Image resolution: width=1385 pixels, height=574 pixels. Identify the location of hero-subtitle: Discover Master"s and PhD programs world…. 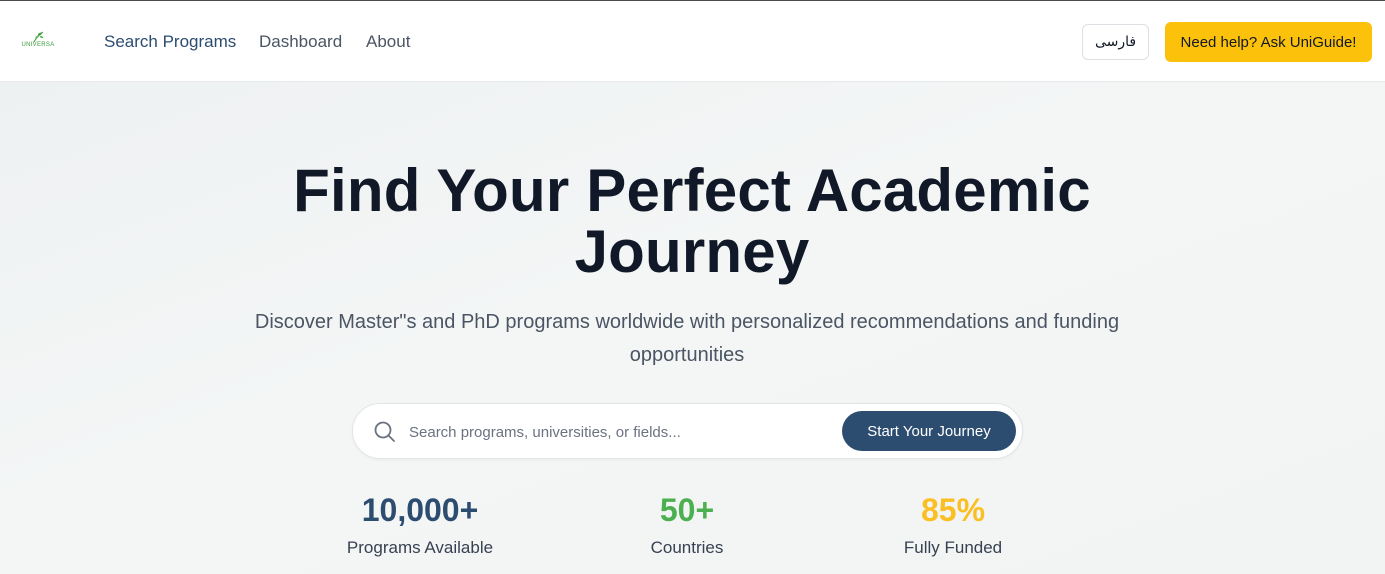
(687, 338).